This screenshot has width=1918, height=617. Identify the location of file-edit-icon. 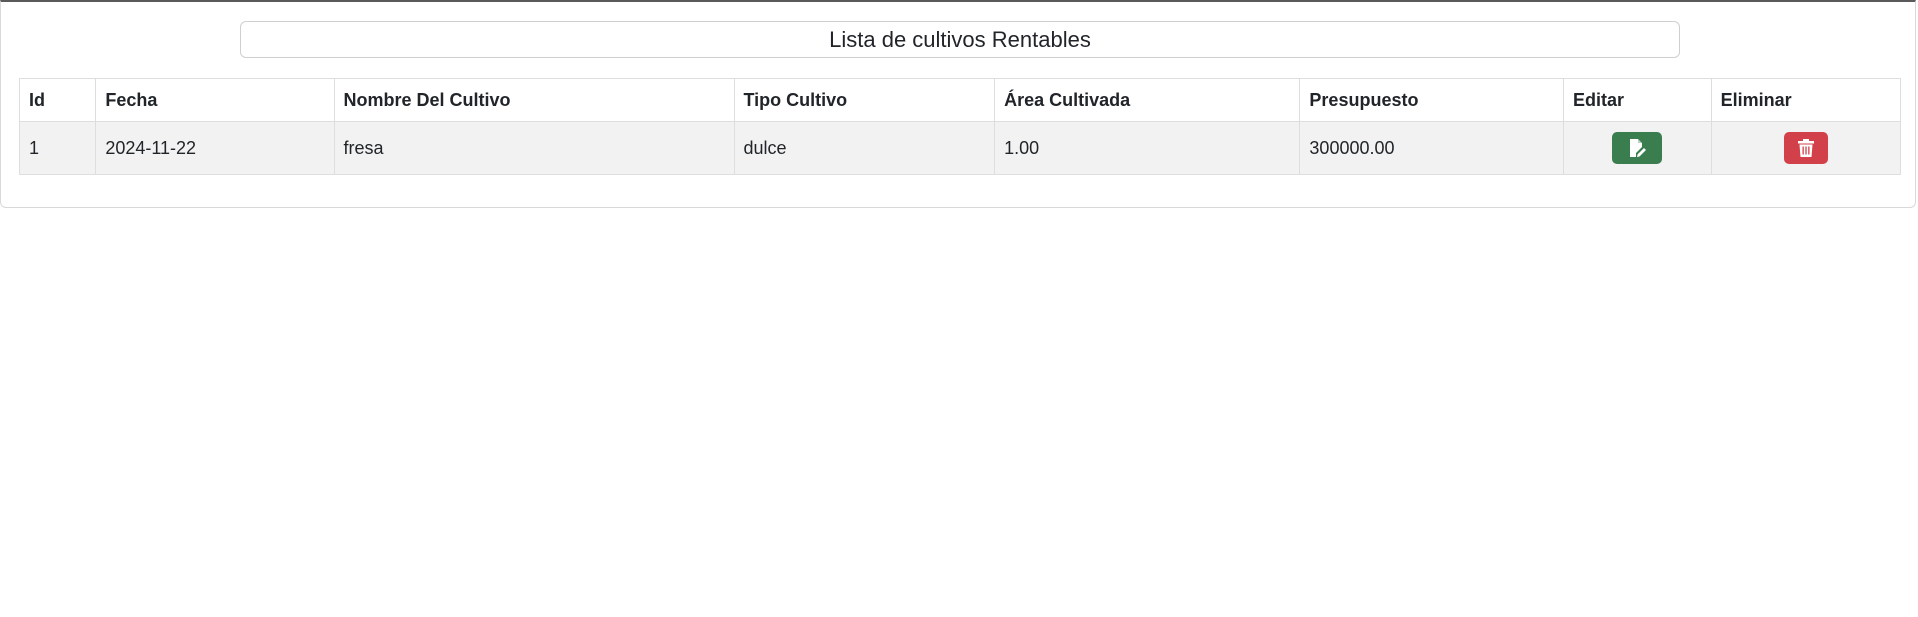
(1638, 148).